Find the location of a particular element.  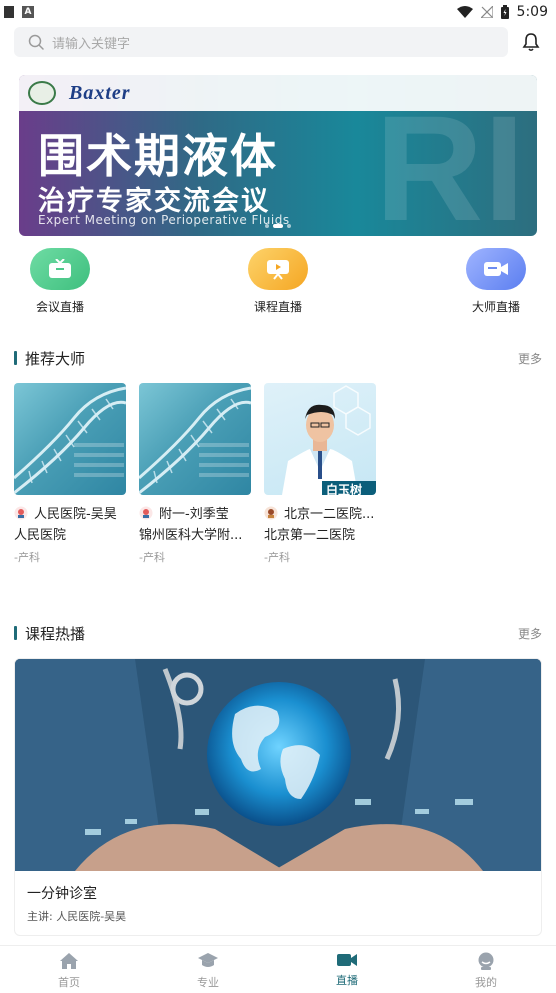

battery-icon is located at coordinates (504, 12).